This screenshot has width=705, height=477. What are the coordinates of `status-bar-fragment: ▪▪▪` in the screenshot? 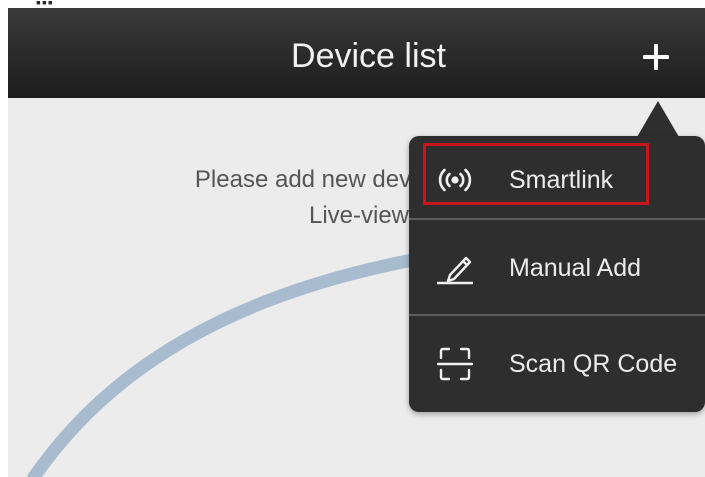 It's located at (71, 3).